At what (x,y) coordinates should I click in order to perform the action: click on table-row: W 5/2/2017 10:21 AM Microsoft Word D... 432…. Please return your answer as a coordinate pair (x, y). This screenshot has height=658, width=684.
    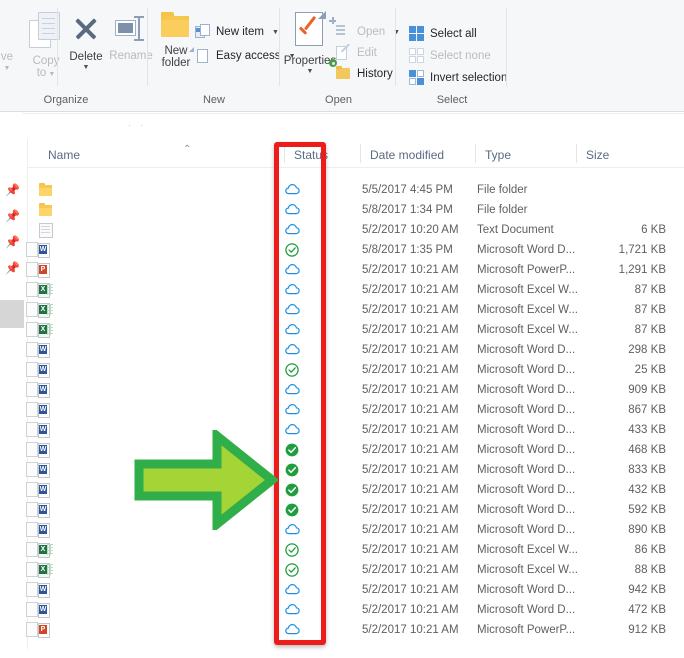
    Looking at the image, I should click on (342, 490).